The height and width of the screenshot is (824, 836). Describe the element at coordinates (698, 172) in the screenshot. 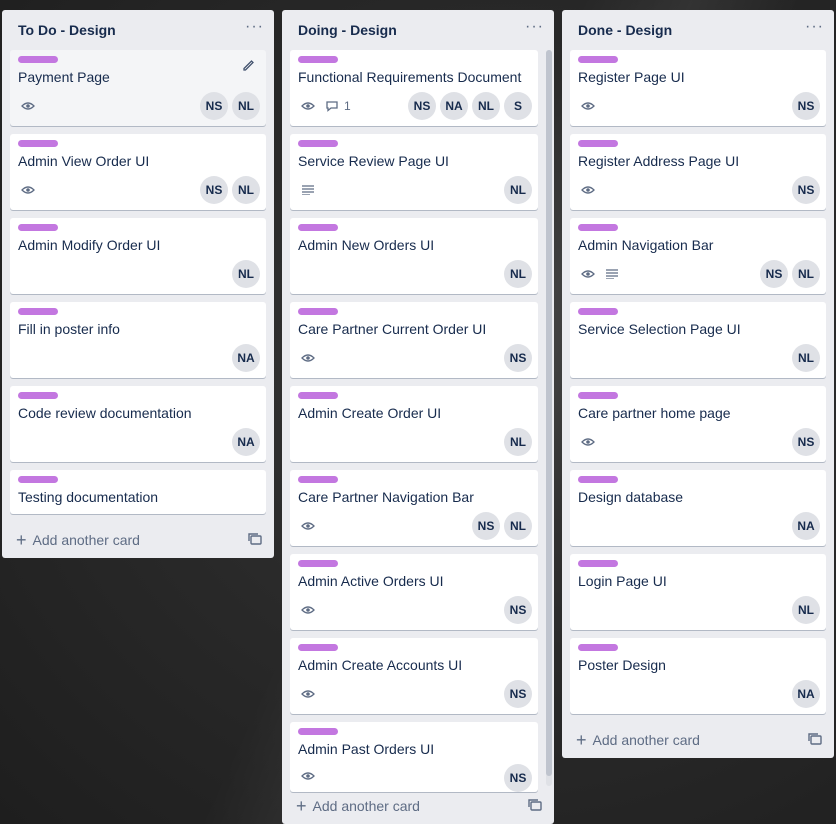

I see `card: Register Address Page UI NS` at that location.